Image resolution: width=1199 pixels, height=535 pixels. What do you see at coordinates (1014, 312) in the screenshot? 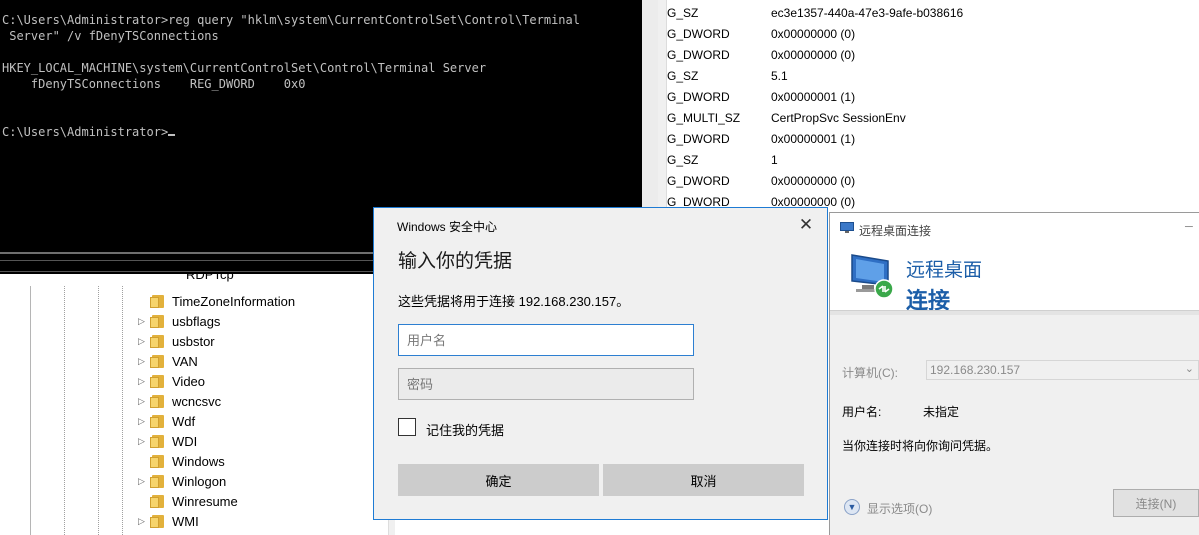
I see `banner-divider` at bounding box center [1014, 312].